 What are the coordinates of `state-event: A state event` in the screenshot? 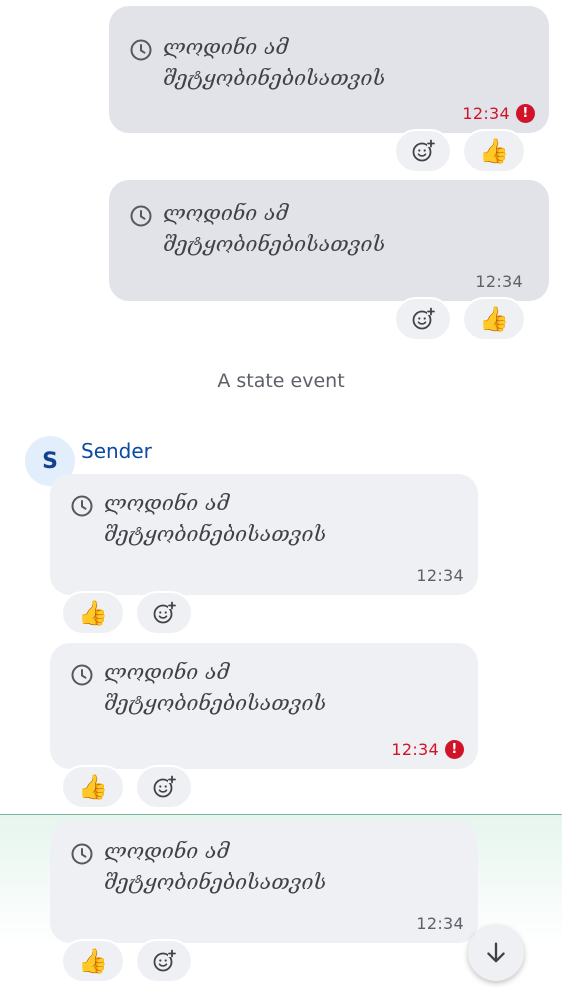 It's located at (281, 381).